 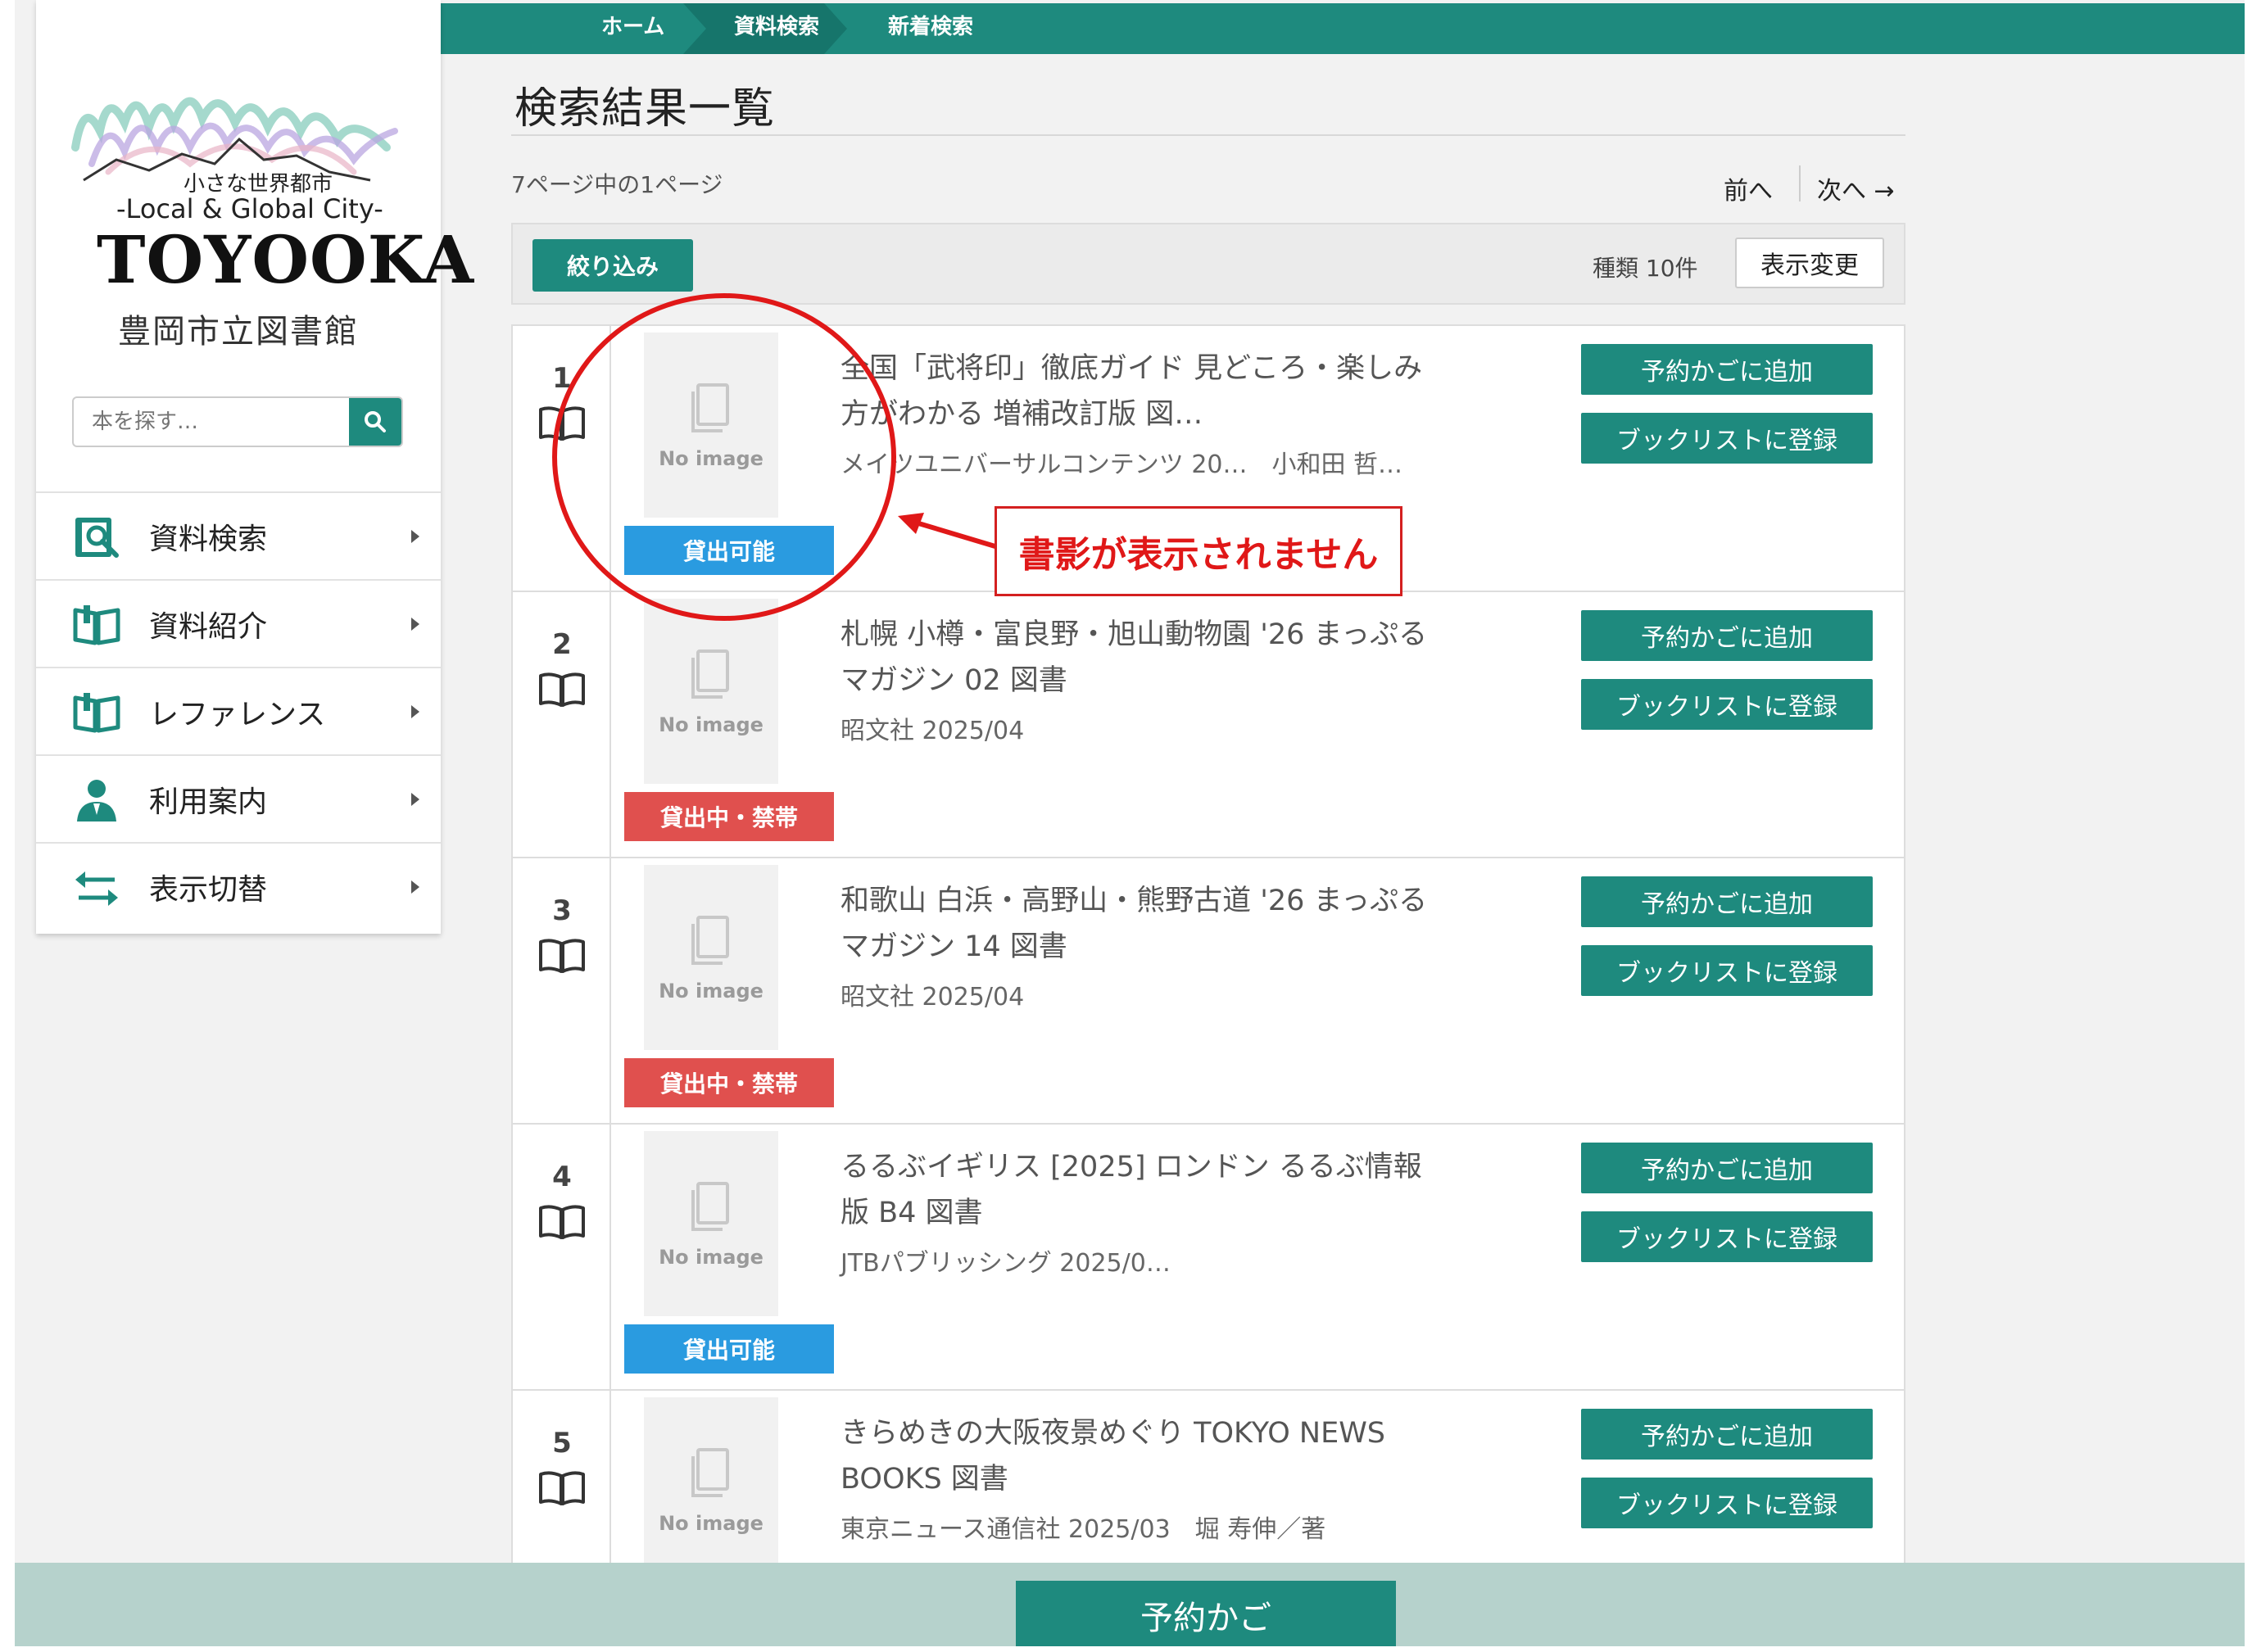 I want to click on sidebar-item-material-intro: 資料紹介, so click(x=238, y=623).